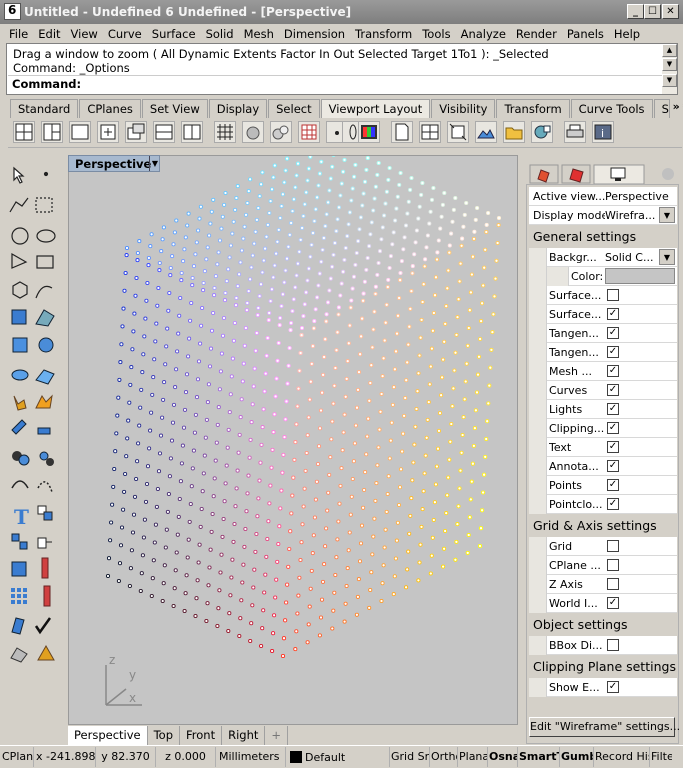  What do you see at coordinates (201, 735) in the screenshot?
I see `tab-front: Front` at bounding box center [201, 735].